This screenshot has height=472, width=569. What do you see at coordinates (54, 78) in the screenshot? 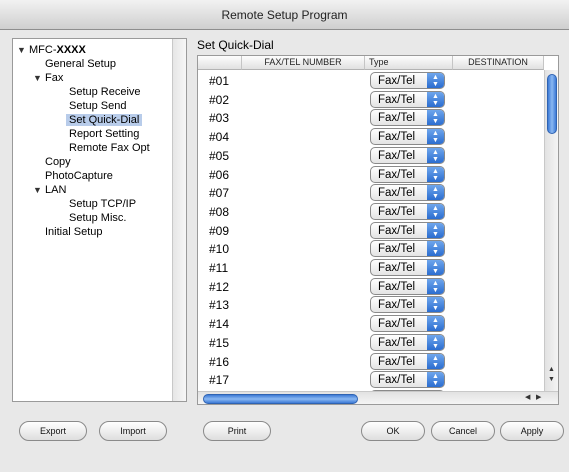
I see `tree-item-label: Fax` at bounding box center [54, 78].